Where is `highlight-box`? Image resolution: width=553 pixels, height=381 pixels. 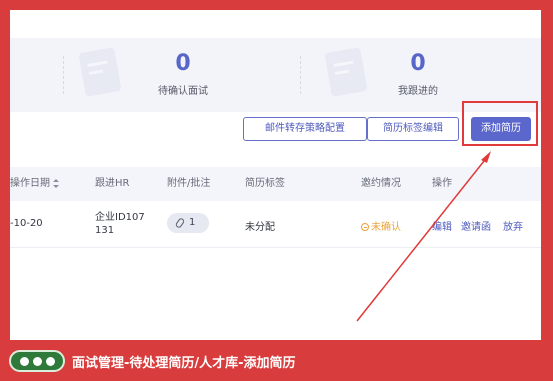 highlight-box is located at coordinates (500, 123).